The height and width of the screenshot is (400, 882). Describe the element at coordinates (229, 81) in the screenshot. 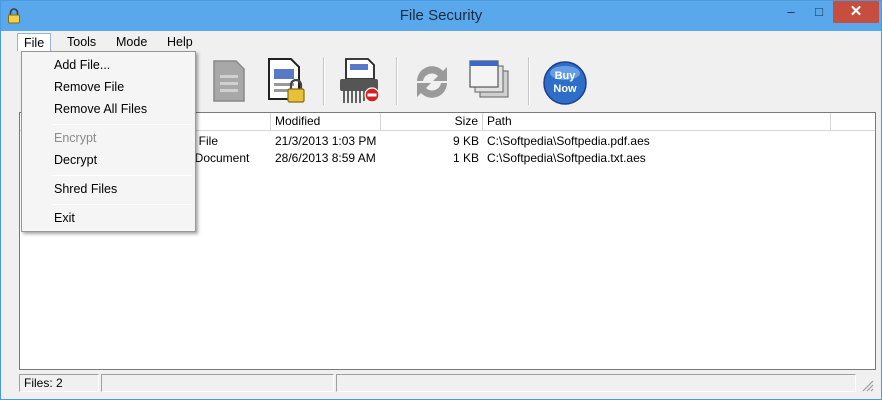

I see `document-grey-icon` at that location.